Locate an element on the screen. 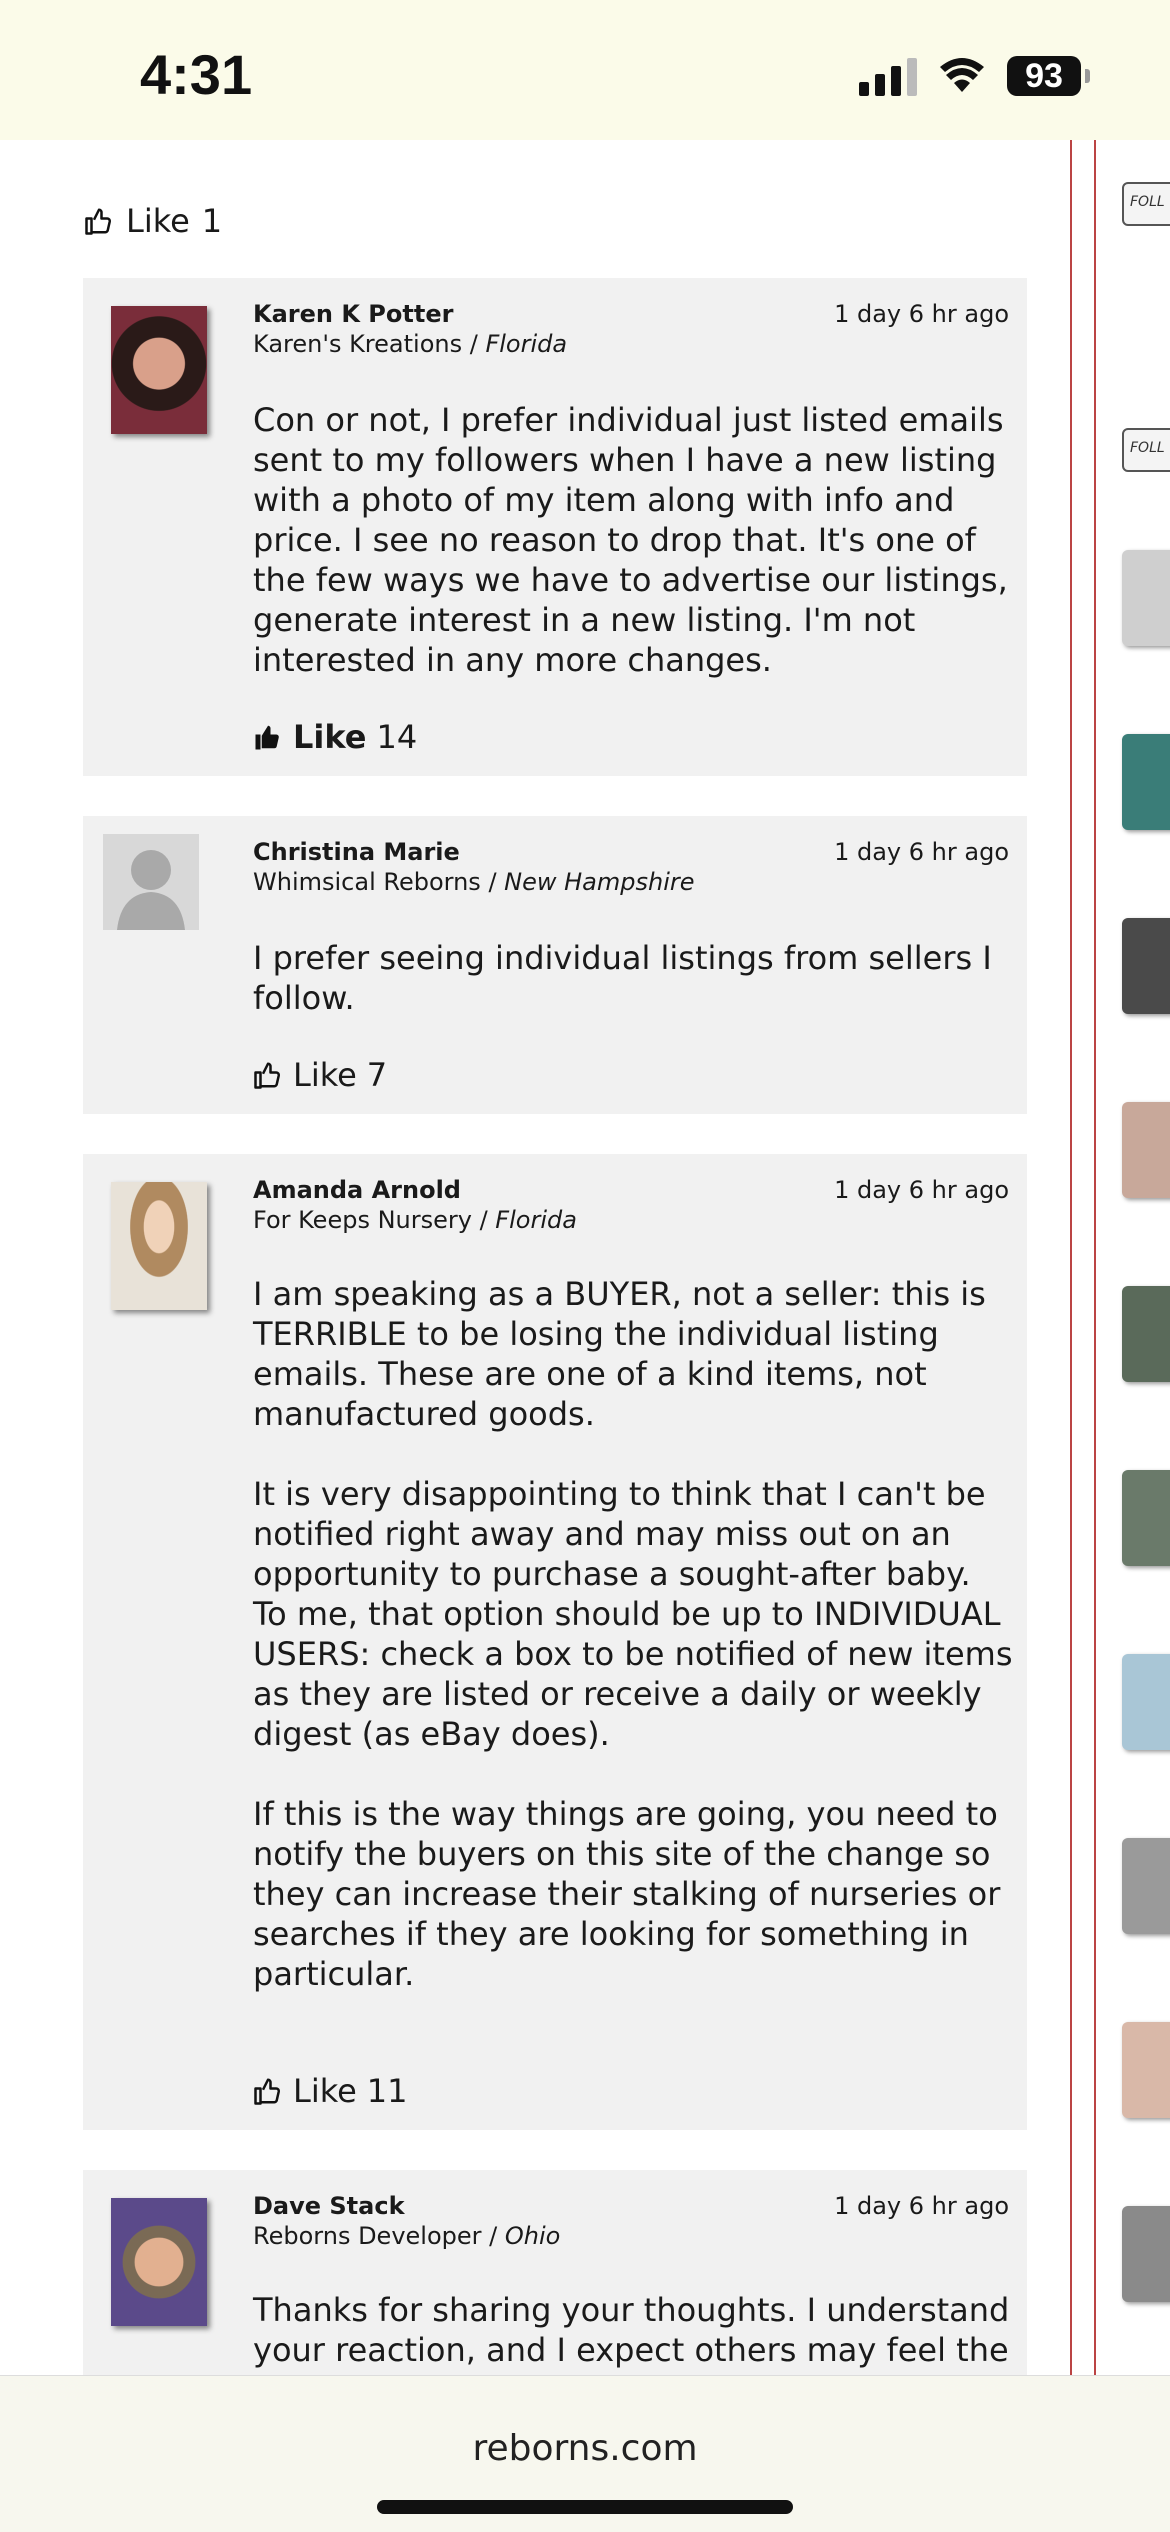 The height and width of the screenshot is (2532, 1170). comment-author: Karen K Potter is located at coordinates (353, 314).